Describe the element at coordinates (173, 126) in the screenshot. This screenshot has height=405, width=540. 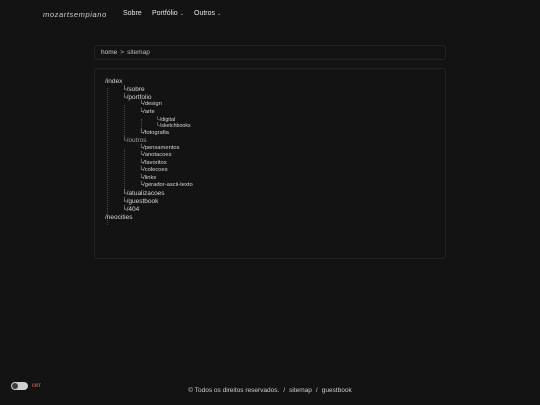
I see `sitemap-link-sketchbooks: └/sketchbooks` at that location.